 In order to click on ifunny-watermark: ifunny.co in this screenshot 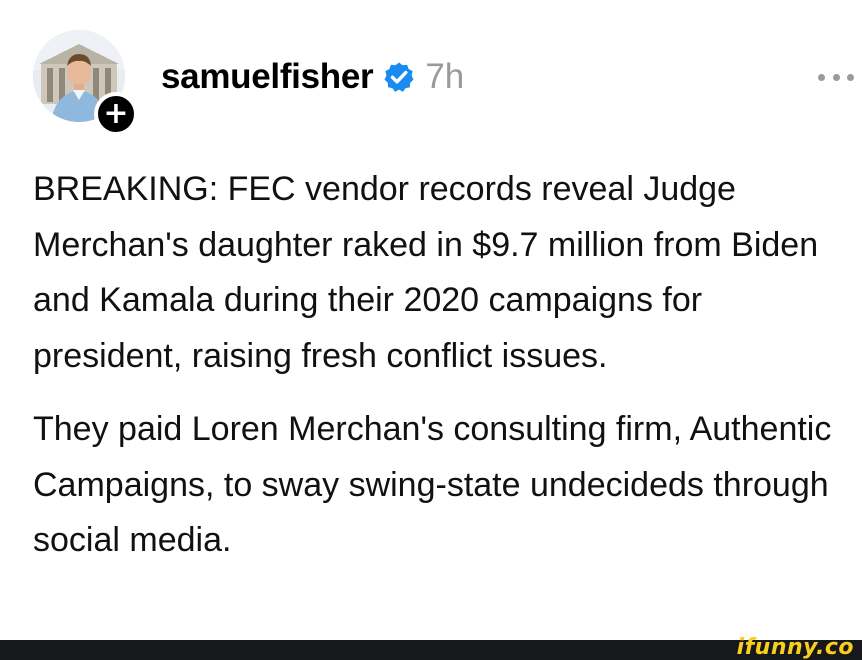, I will do `click(795, 647)`.